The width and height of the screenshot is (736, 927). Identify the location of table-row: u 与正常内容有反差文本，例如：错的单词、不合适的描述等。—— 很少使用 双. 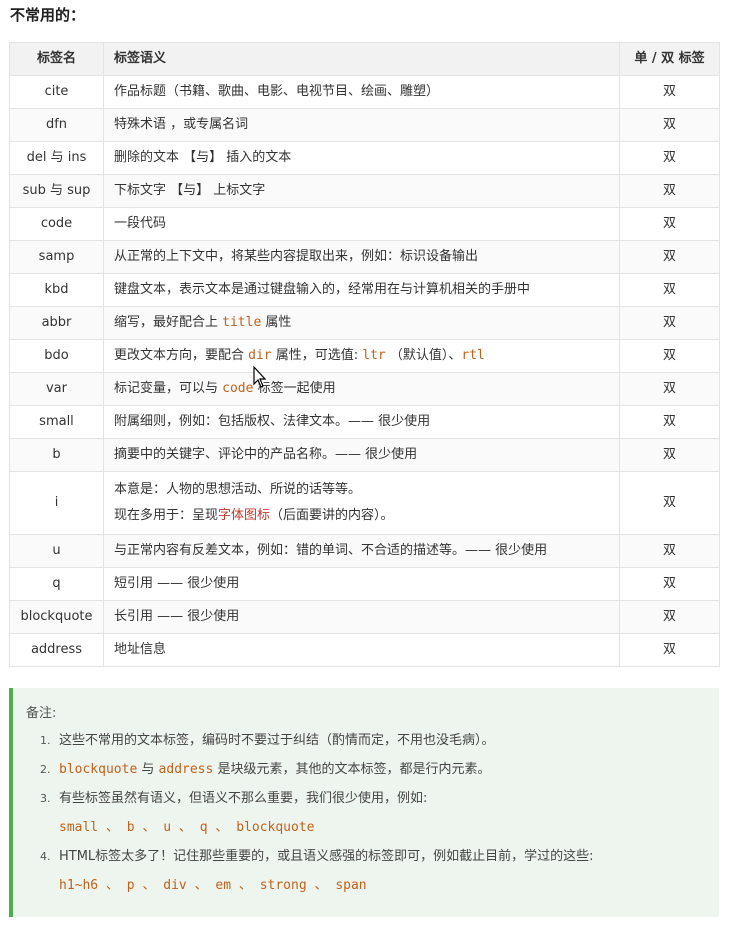
(364, 551).